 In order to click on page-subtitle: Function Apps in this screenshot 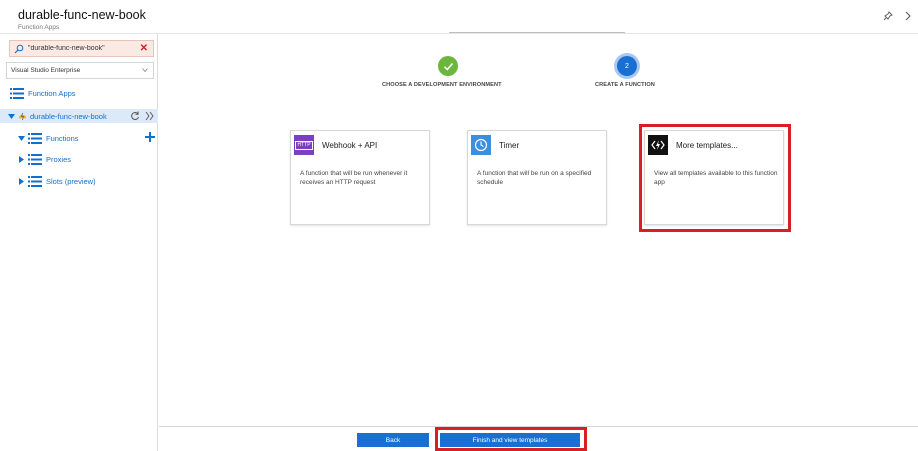, I will do `click(39, 27)`.